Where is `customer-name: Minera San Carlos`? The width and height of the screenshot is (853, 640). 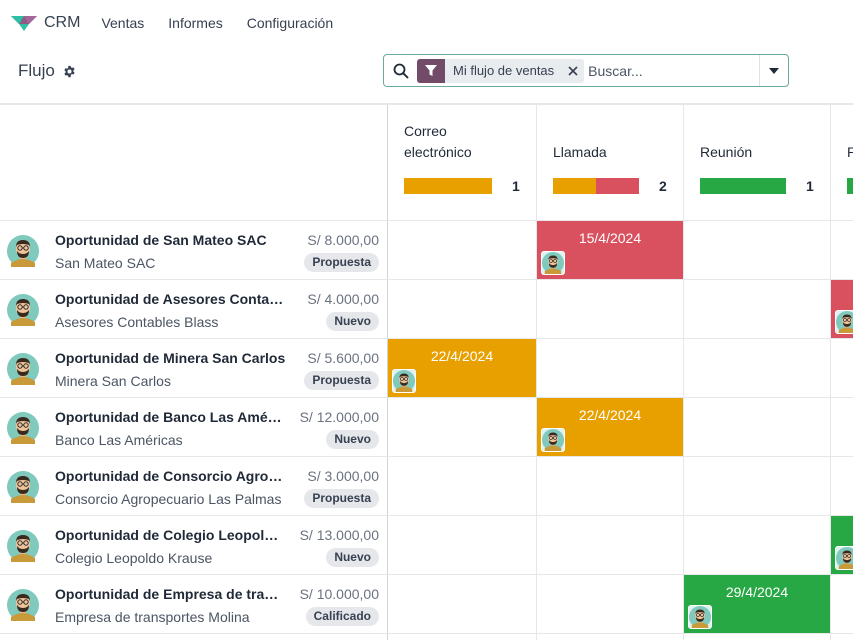 customer-name: Minera San Carlos is located at coordinates (113, 381).